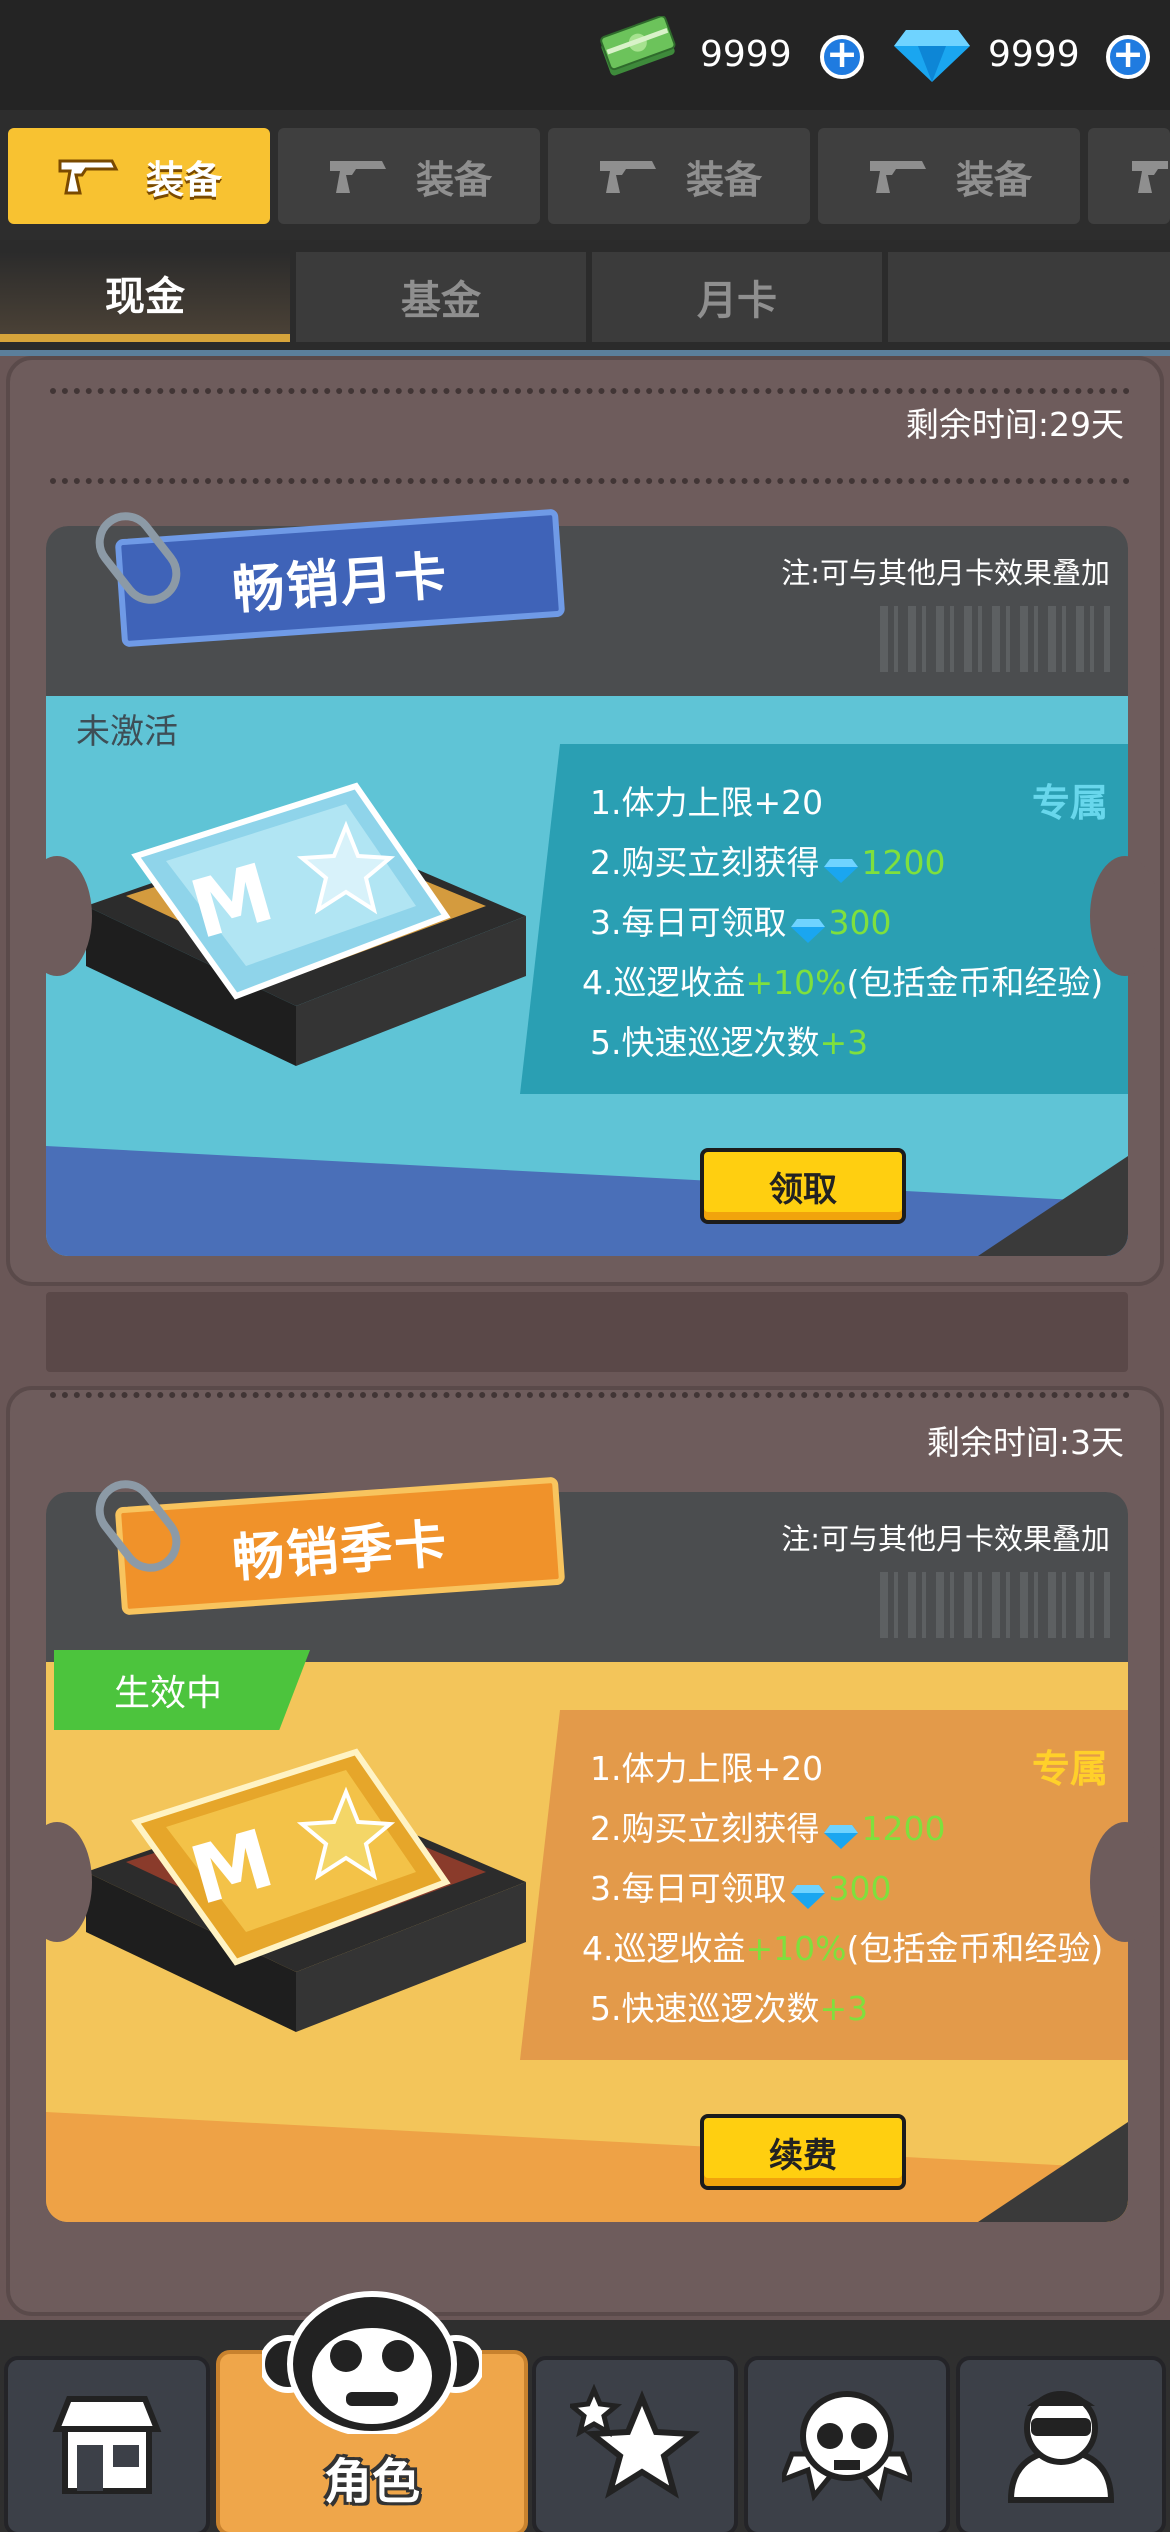  I want to click on tab-empty, so click(1029, 297).